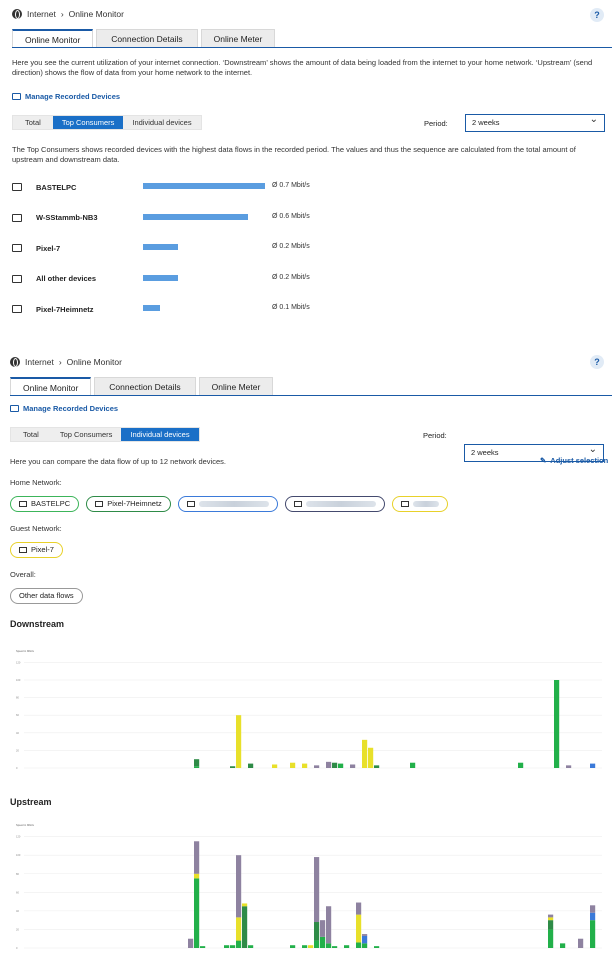  I want to click on device-chip: Pixel-7Heimnetz, so click(128, 504).